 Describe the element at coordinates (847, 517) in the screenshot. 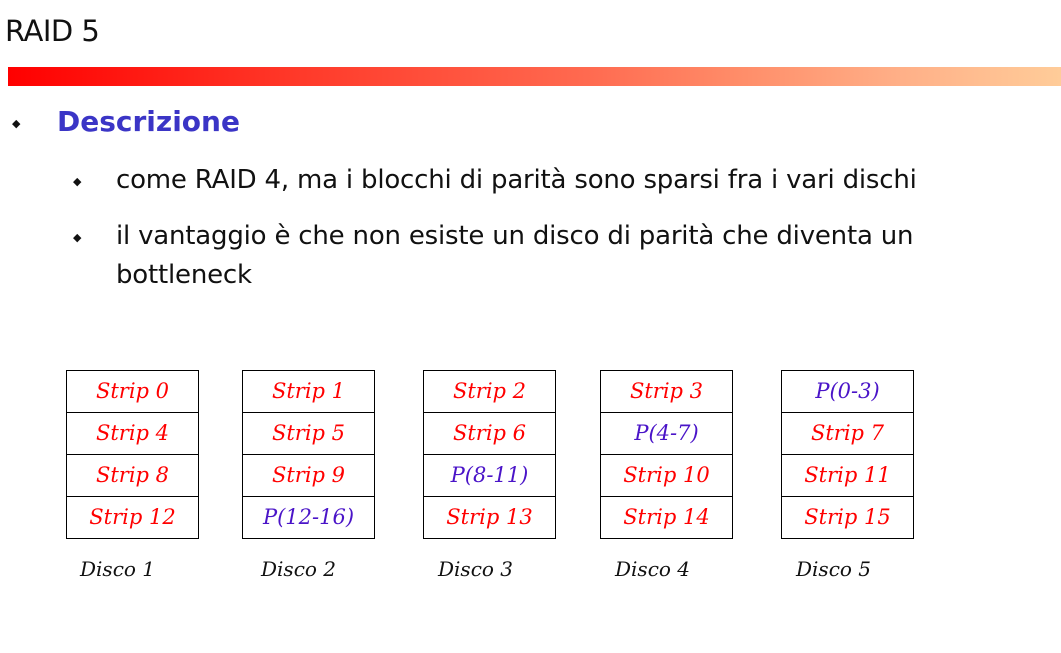

I see `strip-block: Strip 15` at that location.